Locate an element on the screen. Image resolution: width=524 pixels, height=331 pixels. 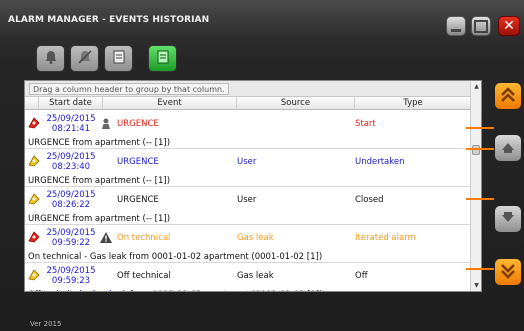
scroll-up-icon is located at coordinates (508, 148).